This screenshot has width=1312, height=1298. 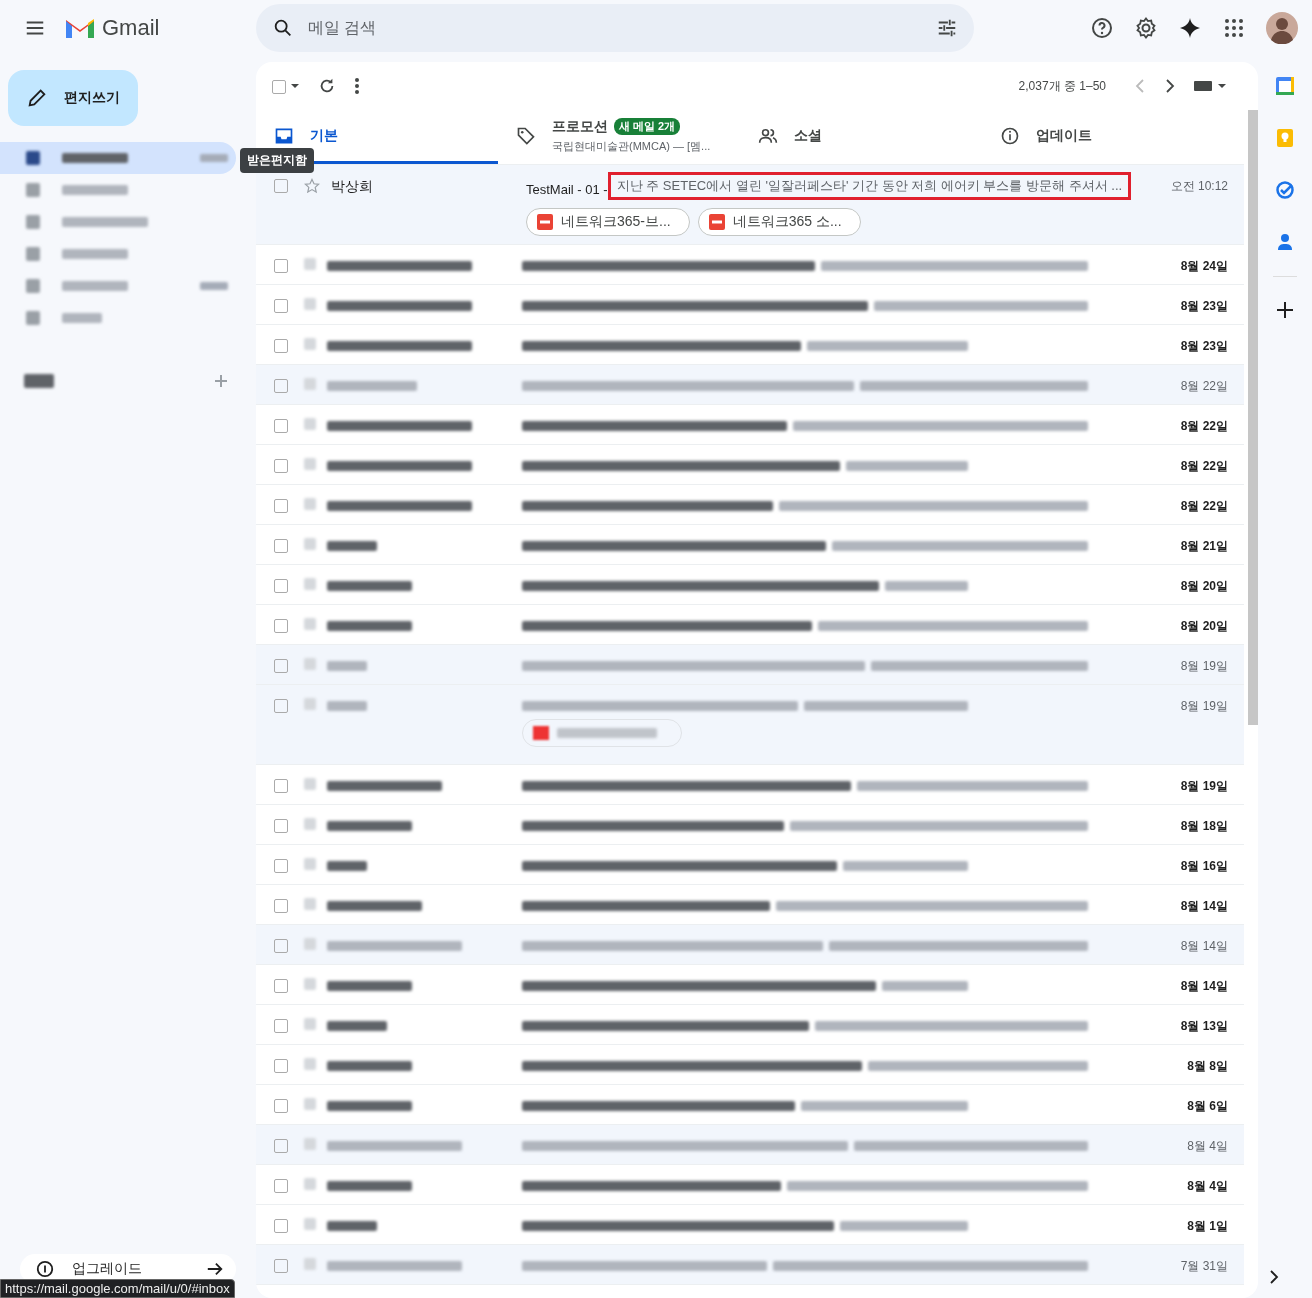 I want to click on chevron-right-icon, so click(x=1274, y=1277).